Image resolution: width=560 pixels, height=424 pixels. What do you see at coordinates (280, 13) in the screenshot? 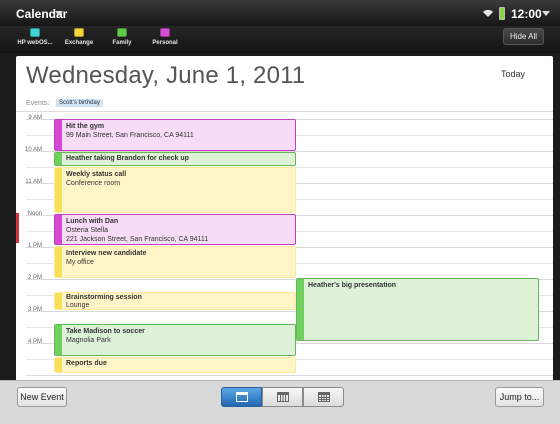
I see `status-bar: Calendar 12:00` at bounding box center [280, 13].